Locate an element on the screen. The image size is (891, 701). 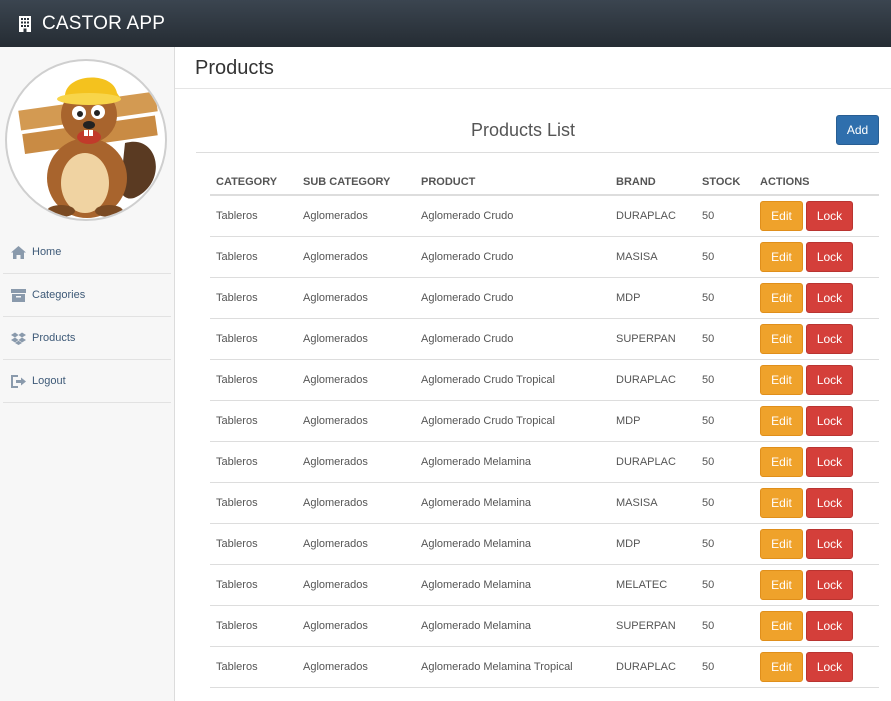
column-header-category: CATEGORY is located at coordinates (253, 182).